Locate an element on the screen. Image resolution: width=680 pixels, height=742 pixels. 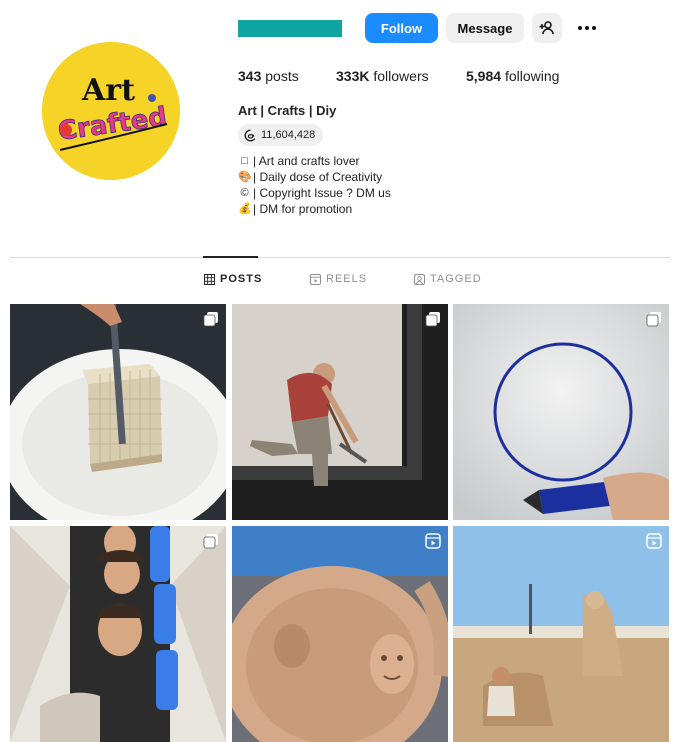
avatar-text-top: Art is located at coordinates (108, 90).